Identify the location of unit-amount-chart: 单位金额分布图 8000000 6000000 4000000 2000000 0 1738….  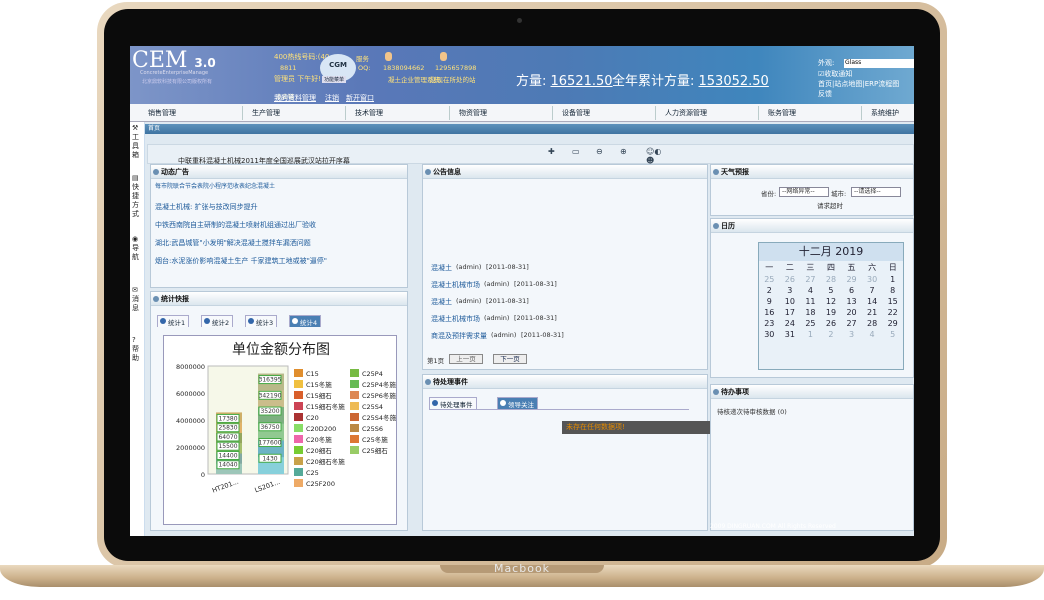
(286, 418).